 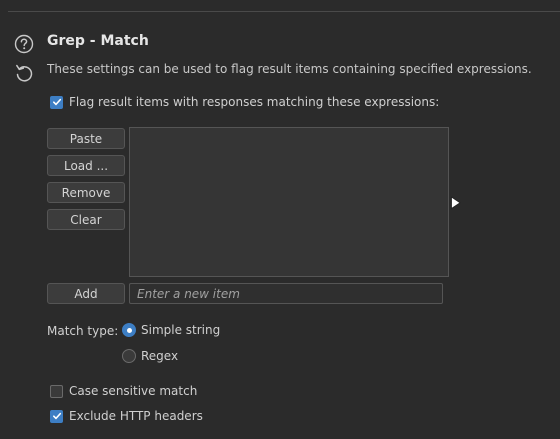 What do you see at coordinates (160, 356) in the screenshot?
I see `radio-regex-label: Regex` at bounding box center [160, 356].